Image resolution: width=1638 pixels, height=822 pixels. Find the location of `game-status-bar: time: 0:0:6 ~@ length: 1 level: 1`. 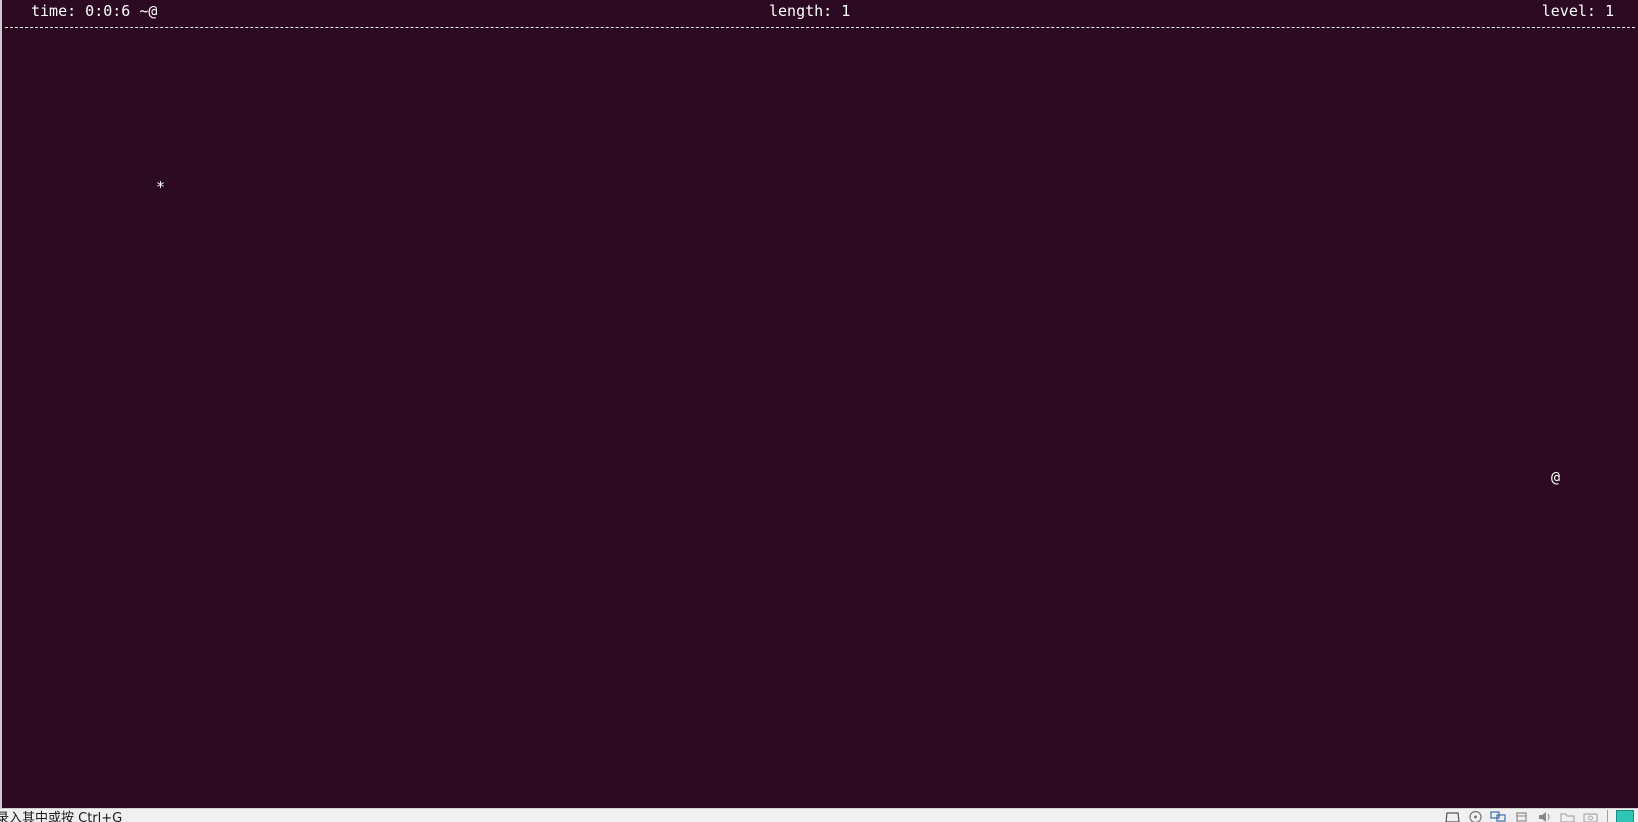

game-status-bar: time: 0:0:6 ~@ length: 1 level: 1 is located at coordinates (820, 11).